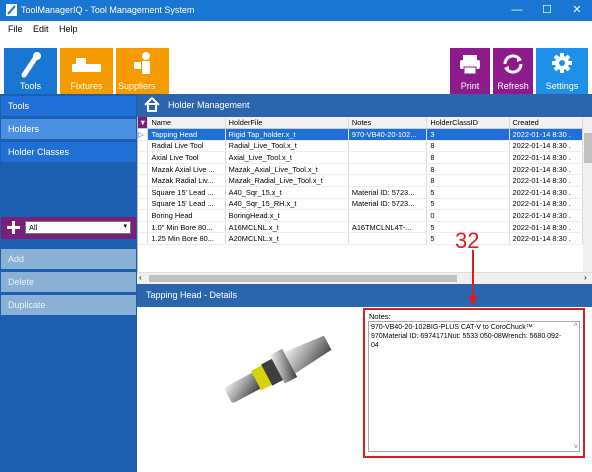 This screenshot has height=472, width=592. What do you see at coordinates (68, 305) in the screenshot?
I see `duplicate-button: Duplicate` at bounding box center [68, 305].